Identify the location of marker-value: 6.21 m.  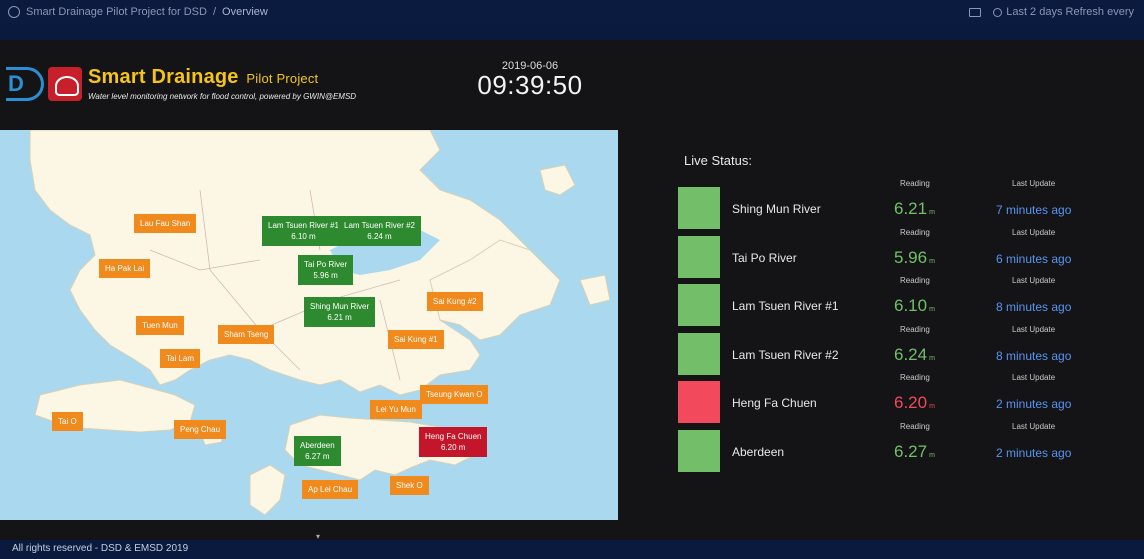
(339, 317).